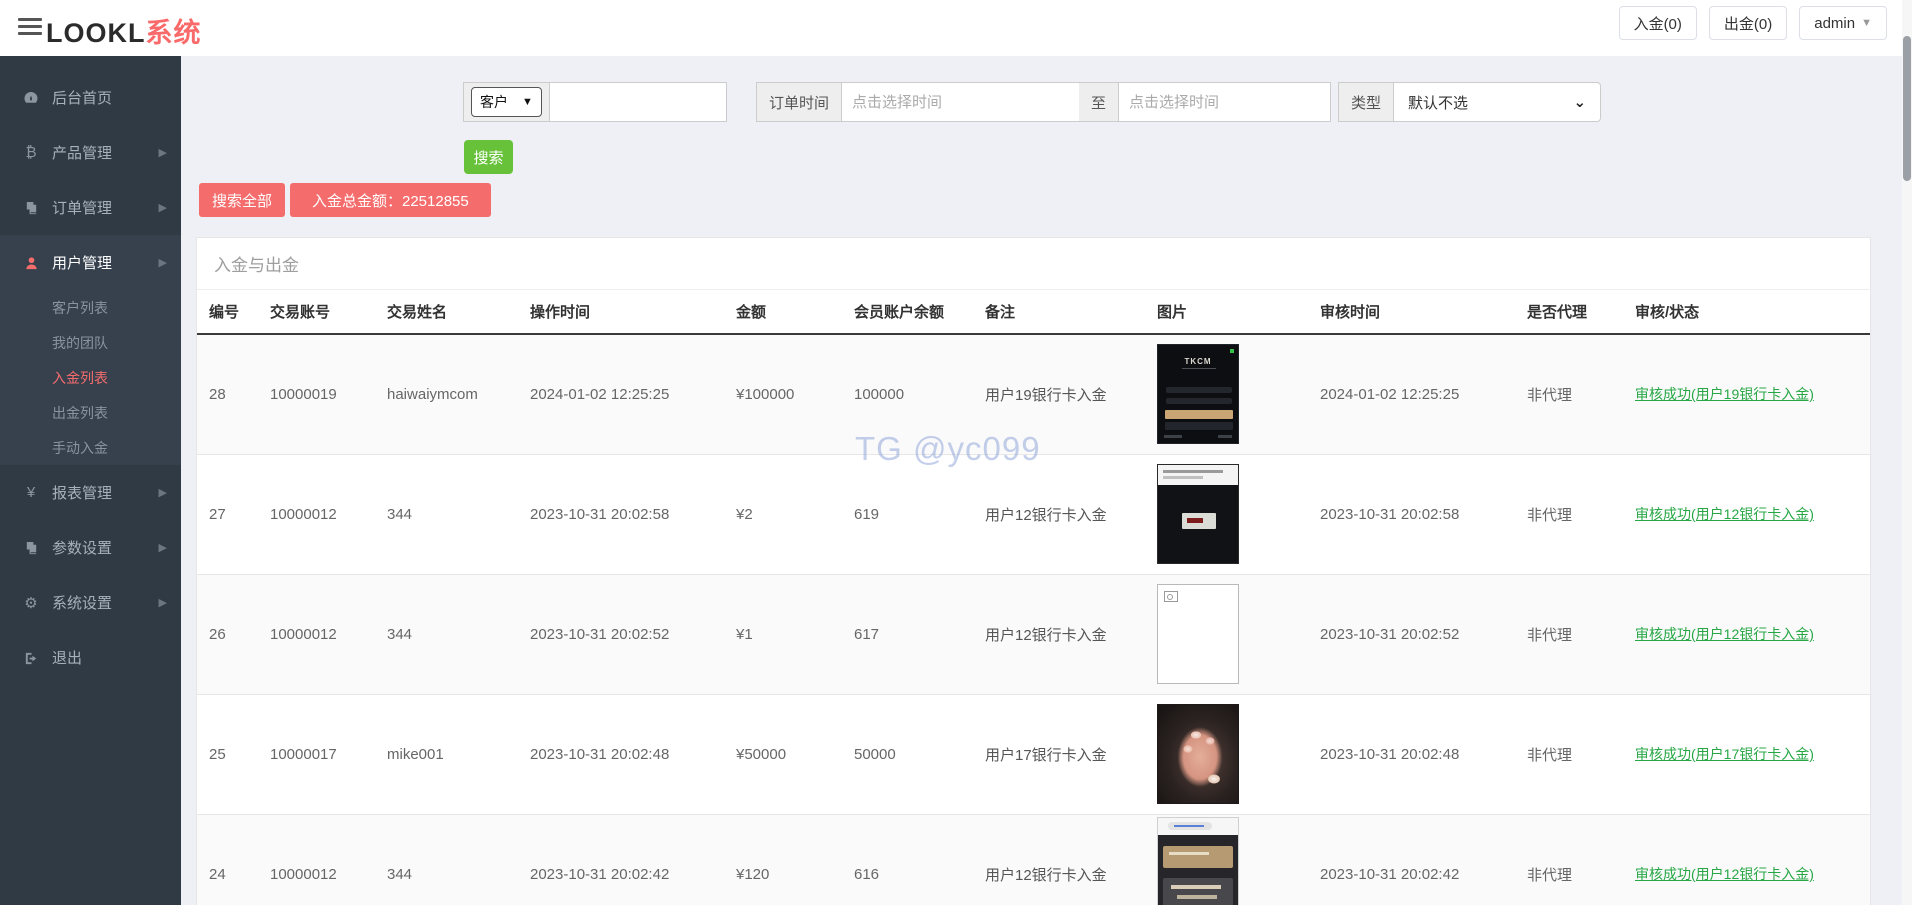 The image size is (1912, 905). I want to click on app-logo: LOOKL系统, so click(124, 30).